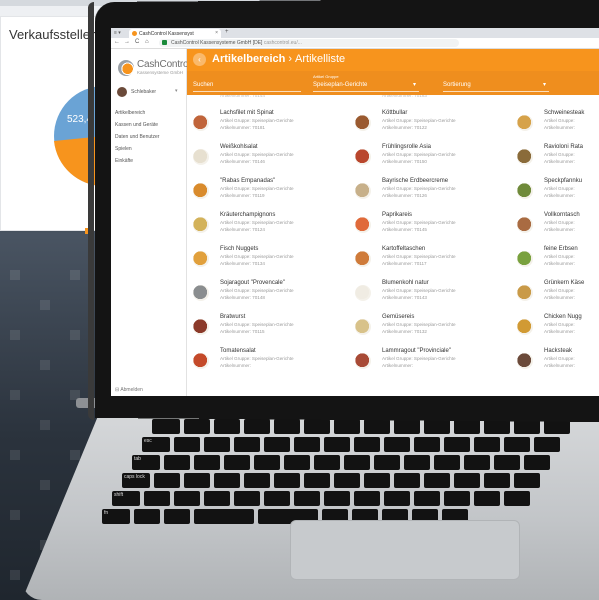 The height and width of the screenshot is (600, 599). Describe the element at coordinates (247, 91) in the screenshot. I see `search-underline` at that location.